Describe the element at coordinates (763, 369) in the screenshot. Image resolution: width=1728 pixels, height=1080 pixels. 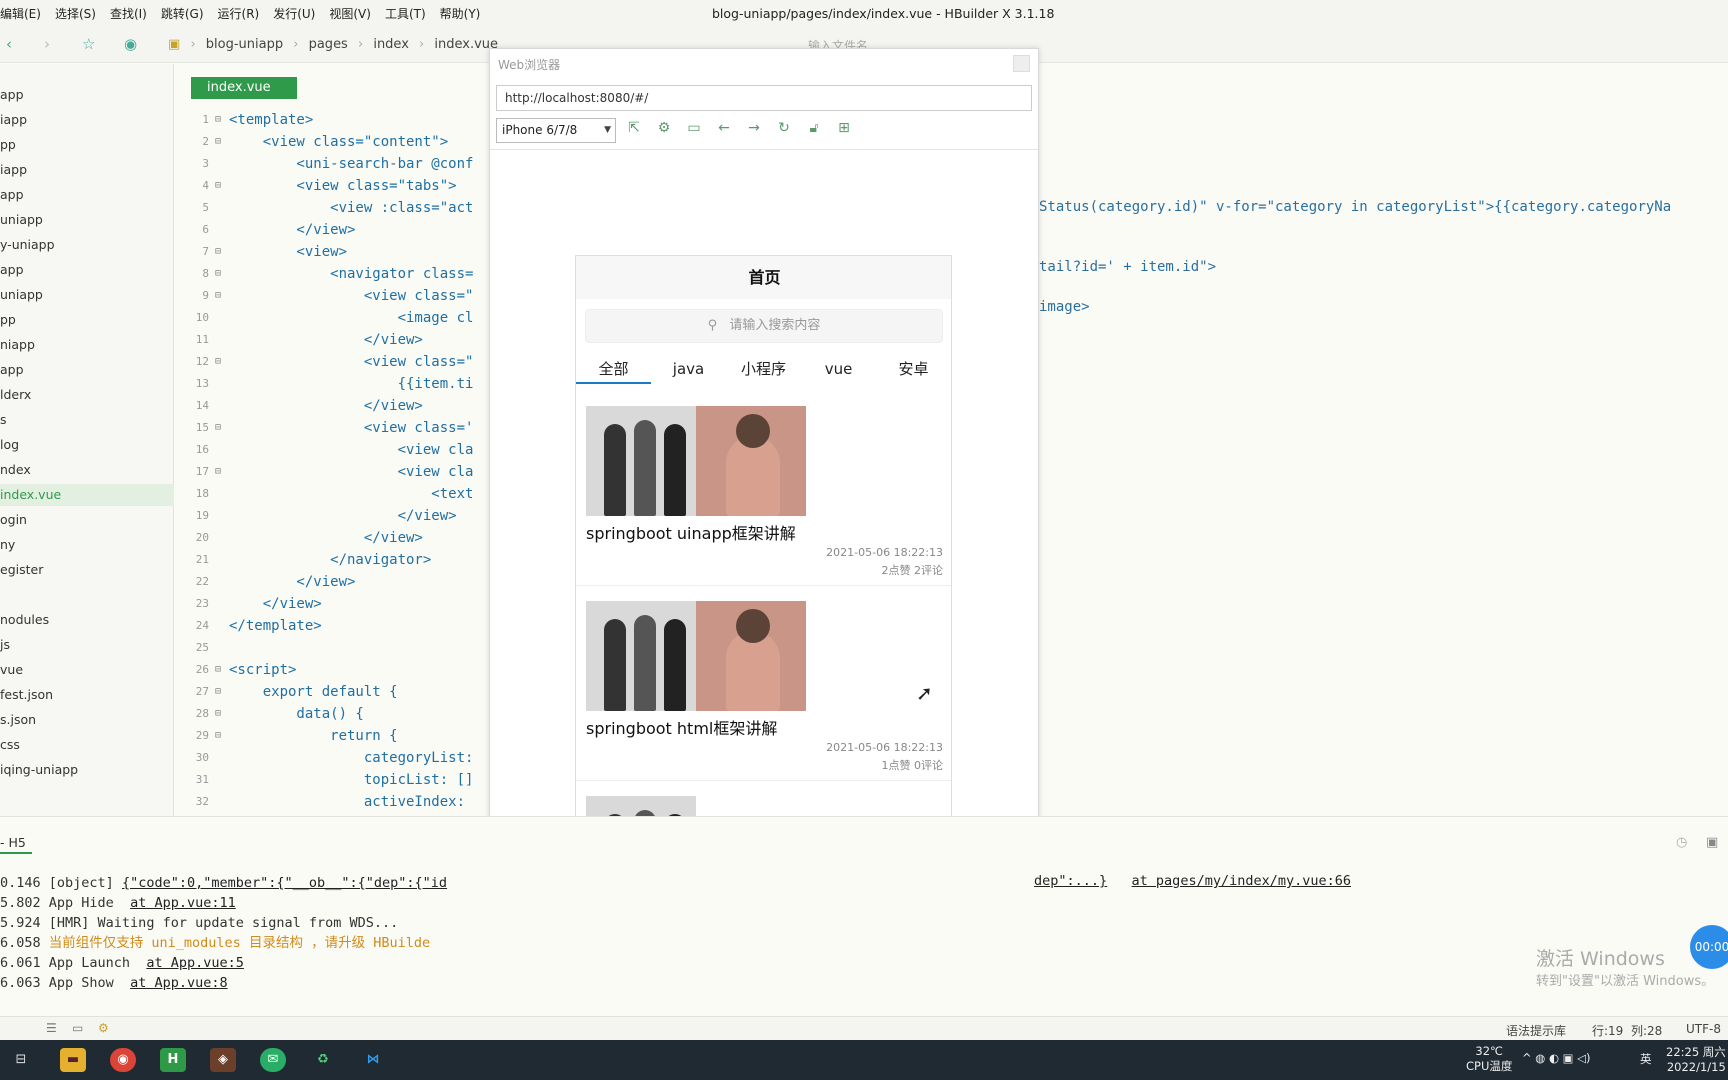
I see `tab-miniprogram: 小程序` at that location.